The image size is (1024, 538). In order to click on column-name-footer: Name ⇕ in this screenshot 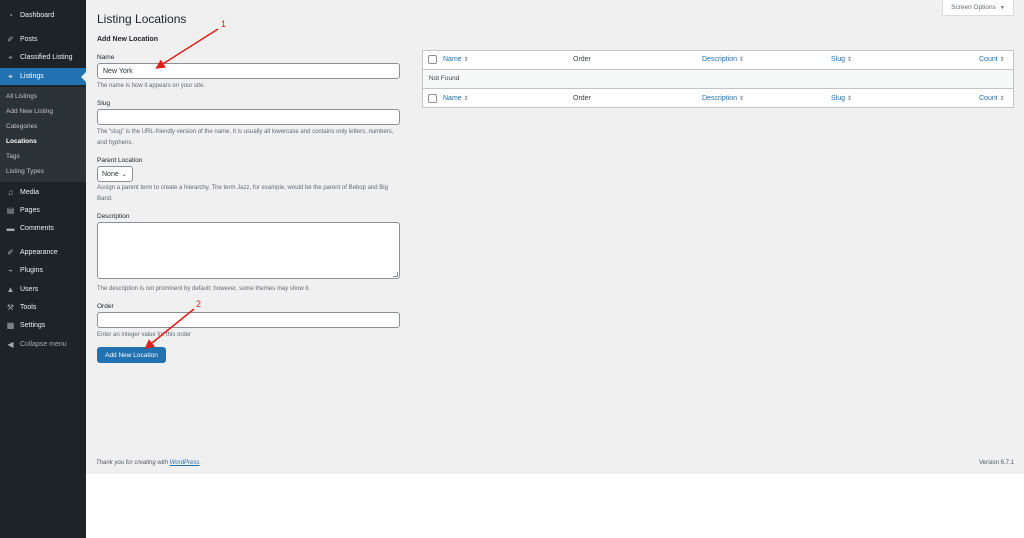, I will do `click(456, 98)`.